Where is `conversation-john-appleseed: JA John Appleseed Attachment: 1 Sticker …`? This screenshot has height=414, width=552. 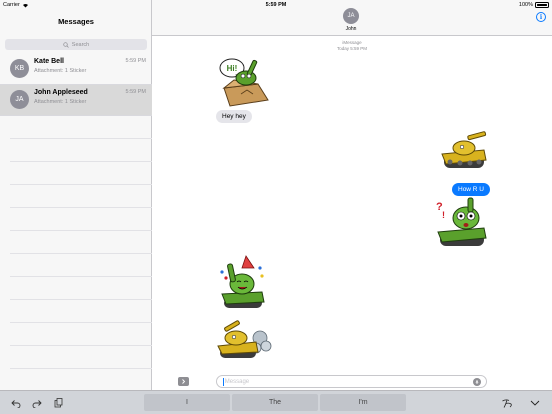 conversation-john-appleseed: JA John Appleseed Attachment: 1 Sticker … is located at coordinates (76, 100).